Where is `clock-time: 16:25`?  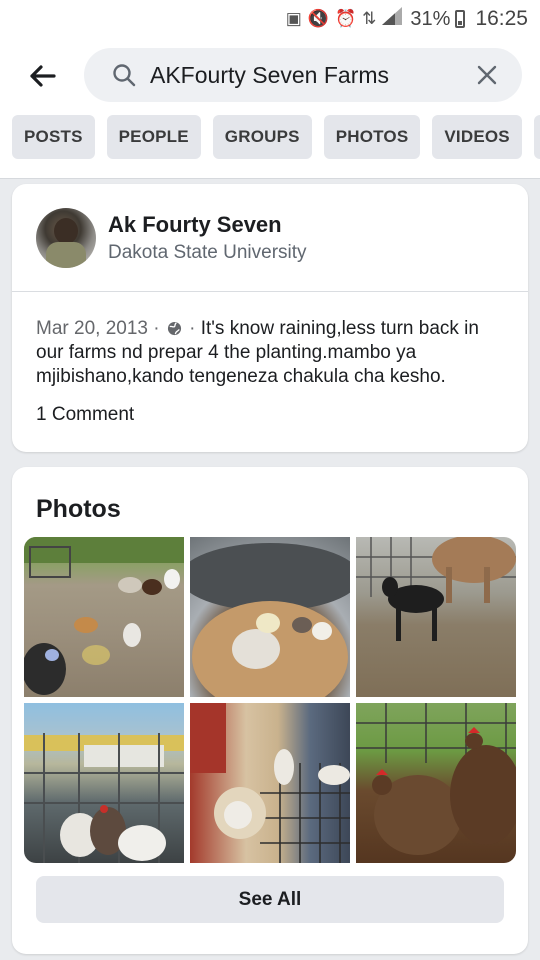 clock-time: 16:25 is located at coordinates (501, 18).